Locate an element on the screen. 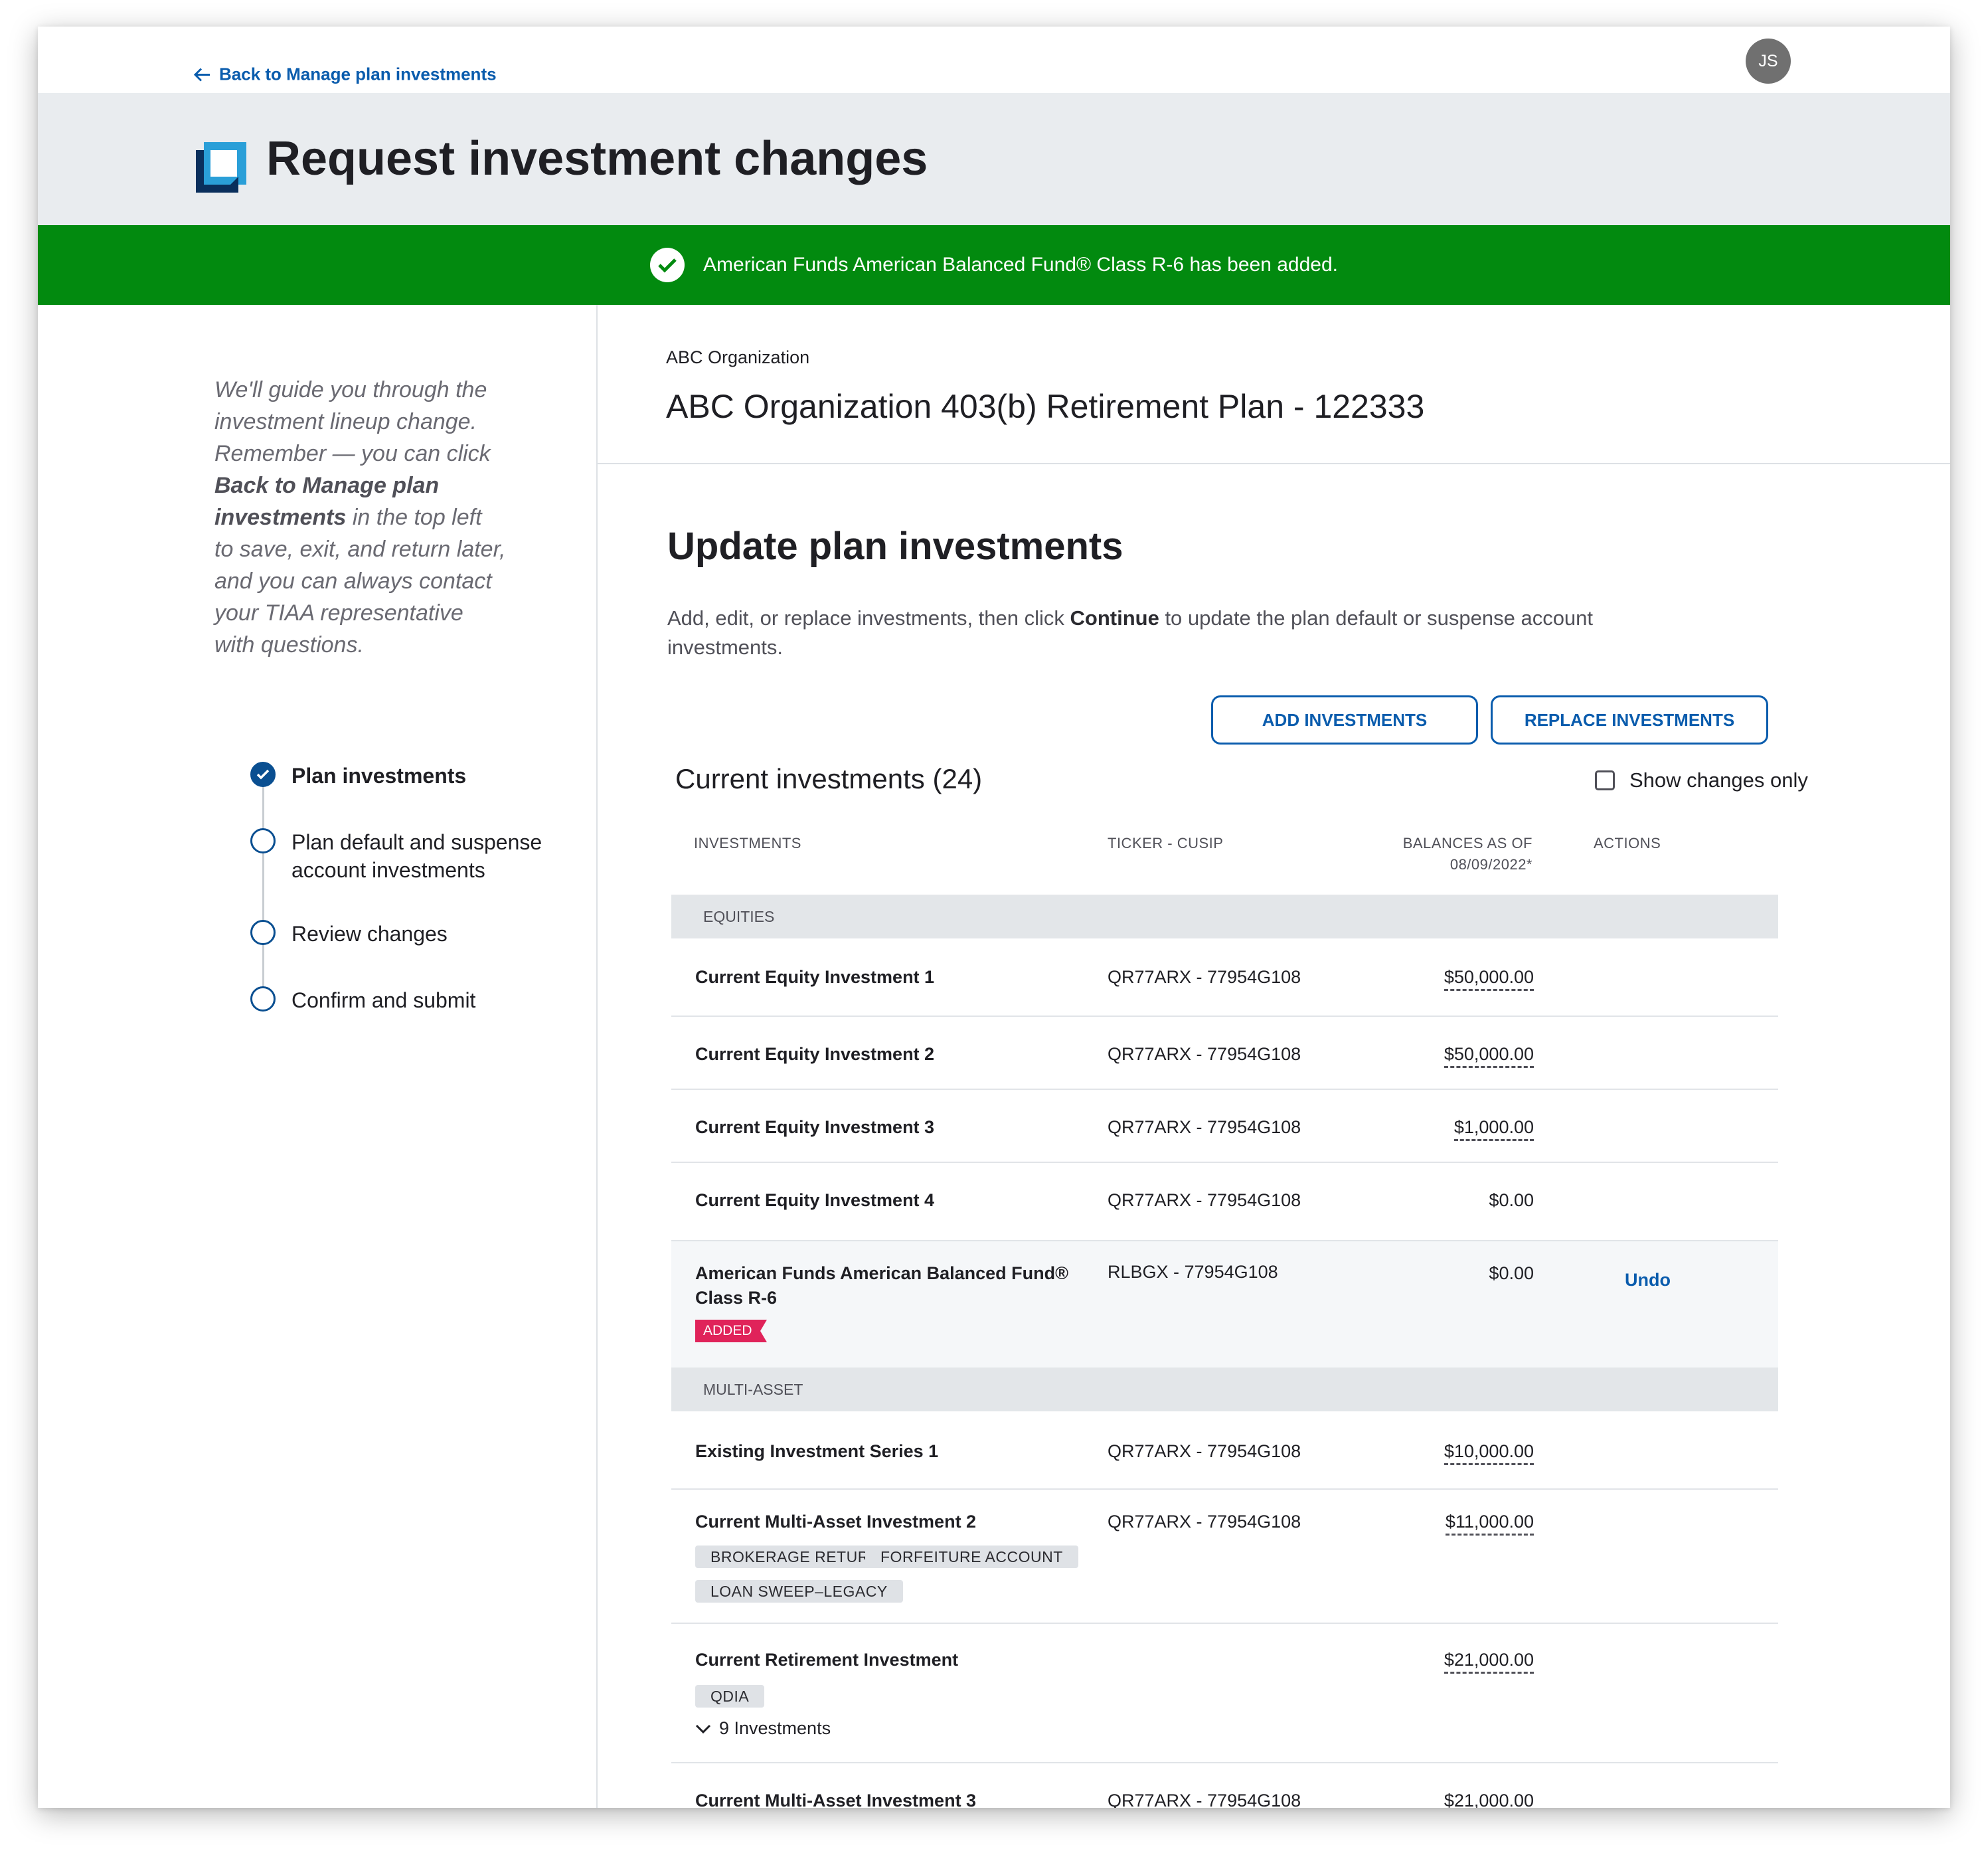 The height and width of the screenshot is (1857, 1988). check-circle-icon is located at coordinates (667, 265).